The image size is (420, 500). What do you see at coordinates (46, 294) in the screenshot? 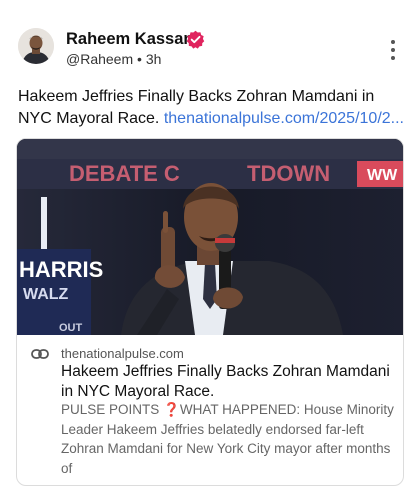
I see `sign-text-line2: WALZ` at bounding box center [46, 294].